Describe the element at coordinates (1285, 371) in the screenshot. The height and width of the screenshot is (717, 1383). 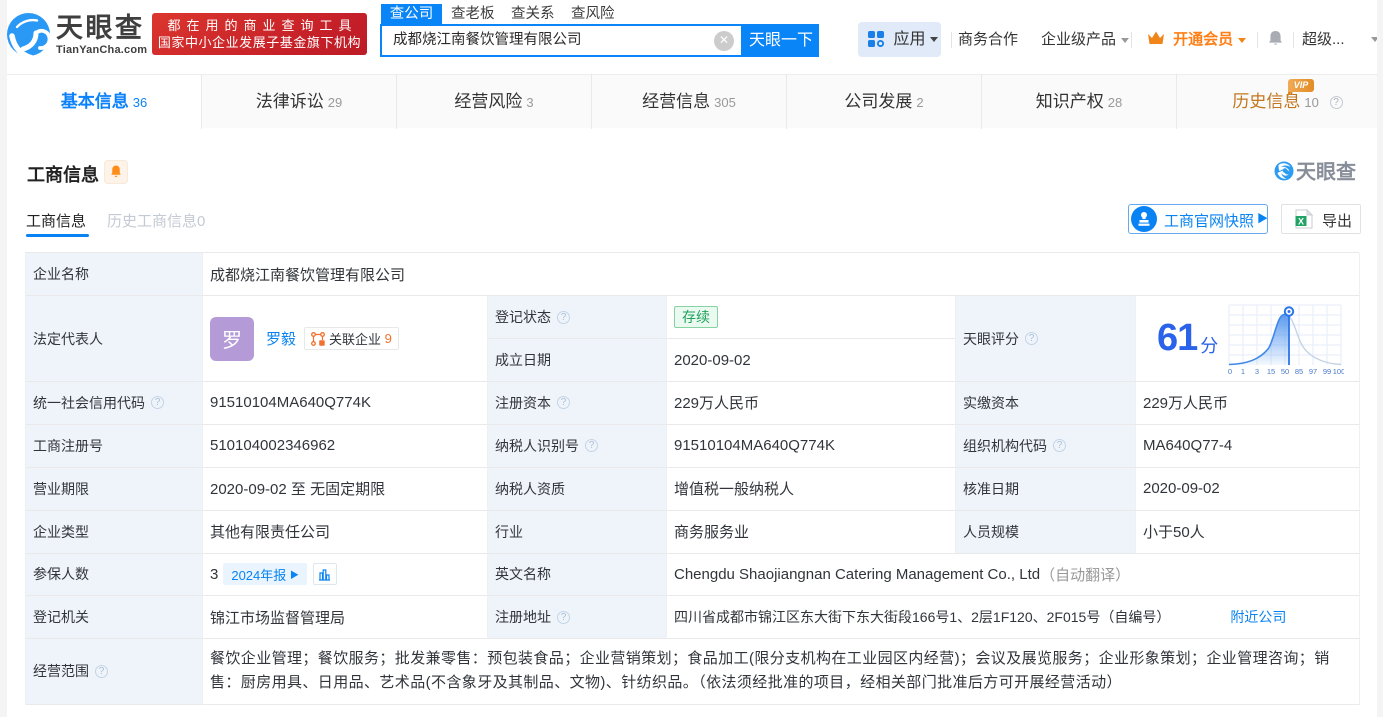
I see `svg-text: 50` at that location.